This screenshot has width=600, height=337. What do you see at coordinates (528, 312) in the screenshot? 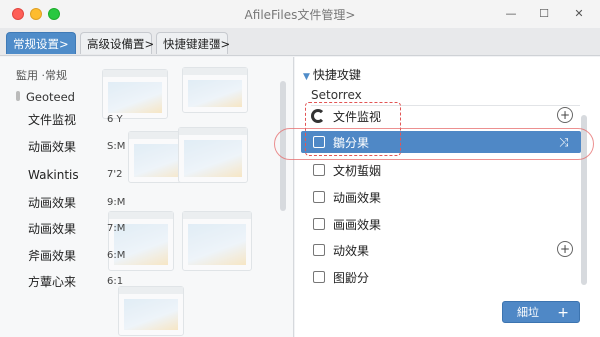
I see `add-button-label: 細垃` at bounding box center [528, 312].